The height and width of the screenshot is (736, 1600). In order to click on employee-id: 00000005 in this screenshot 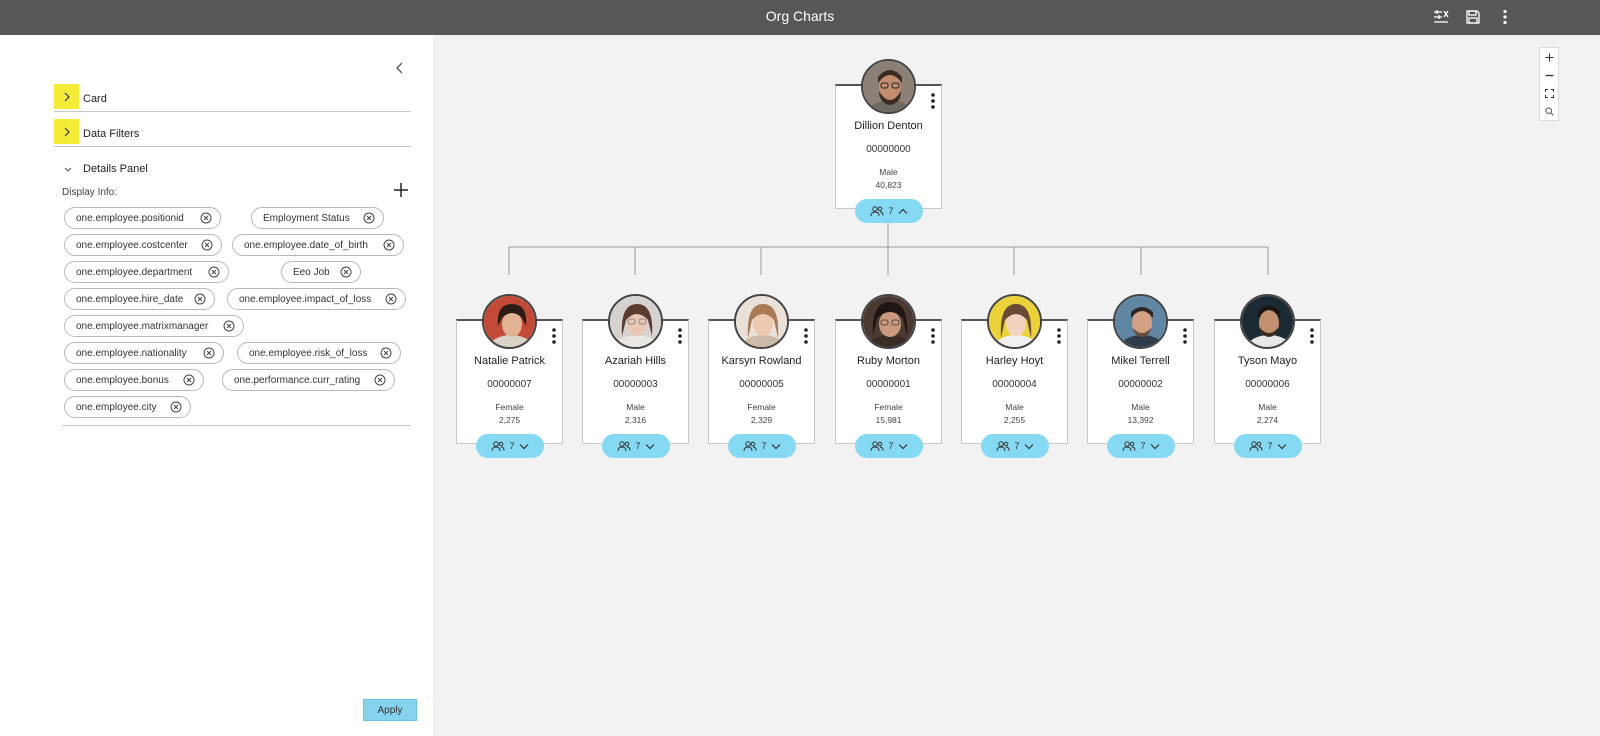, I will do `click(761, 384)`.